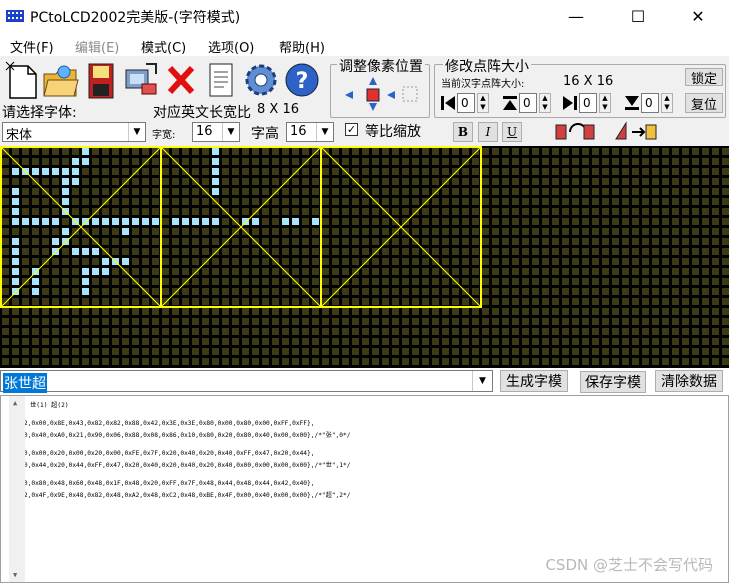  I want to click on delete-x-icon, so click(181, 80).